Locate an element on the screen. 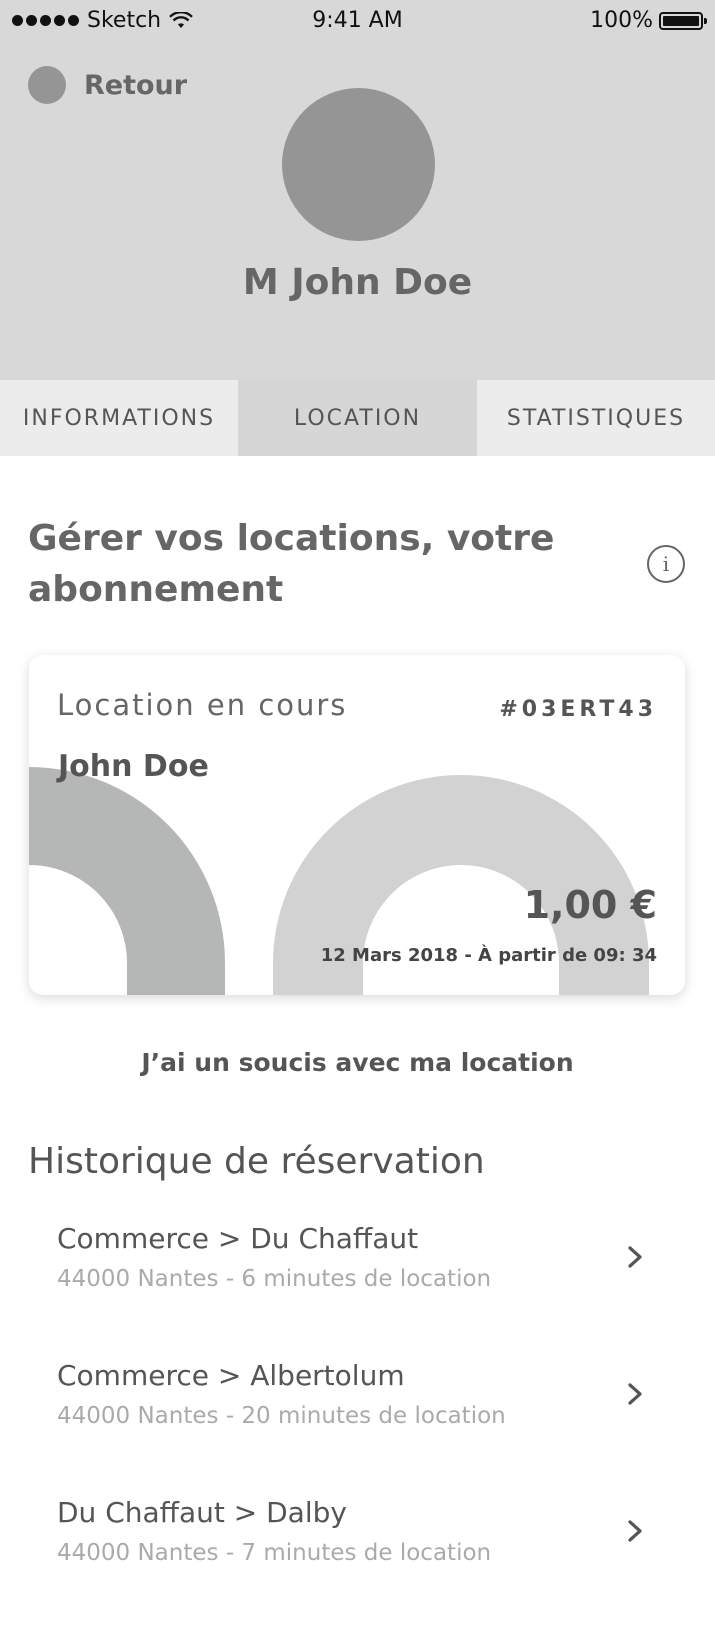 This screenshot has width=715, height=1640. status-bar-right: 100% is located at coordinates (648, 20).